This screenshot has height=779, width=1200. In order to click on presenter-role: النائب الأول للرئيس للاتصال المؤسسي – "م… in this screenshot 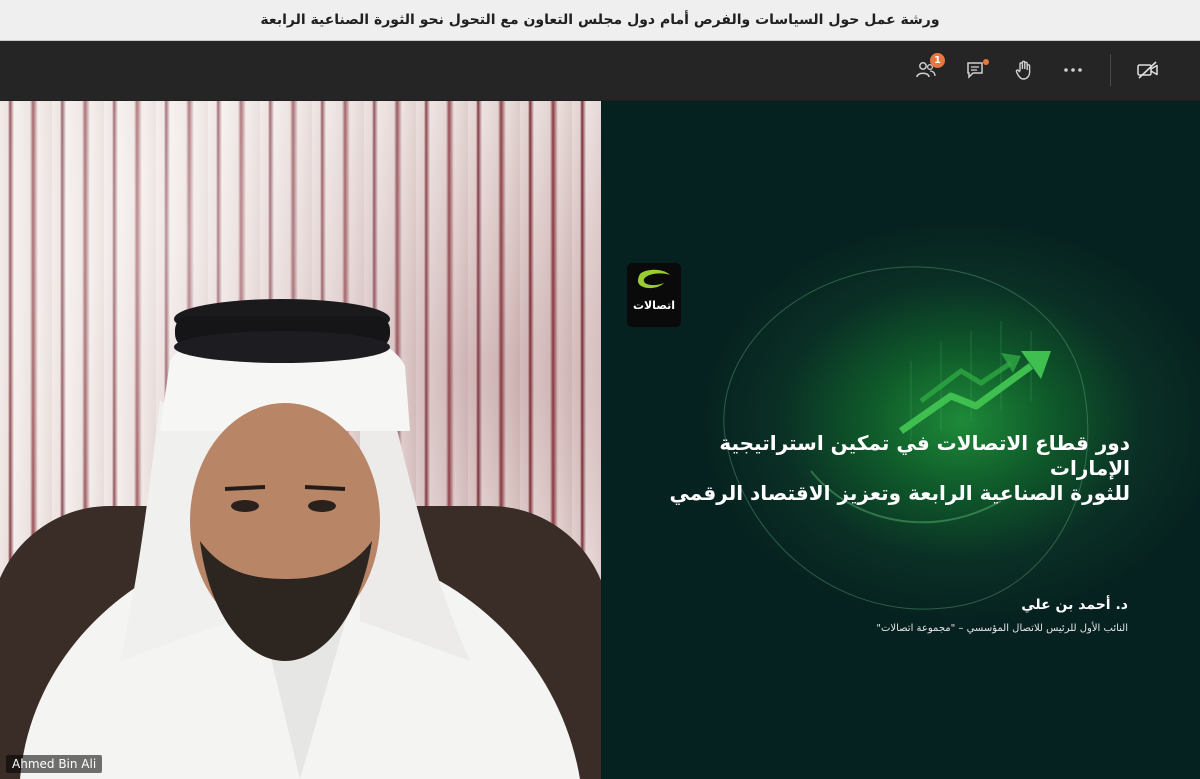, I will do `click(1002, 628)`.